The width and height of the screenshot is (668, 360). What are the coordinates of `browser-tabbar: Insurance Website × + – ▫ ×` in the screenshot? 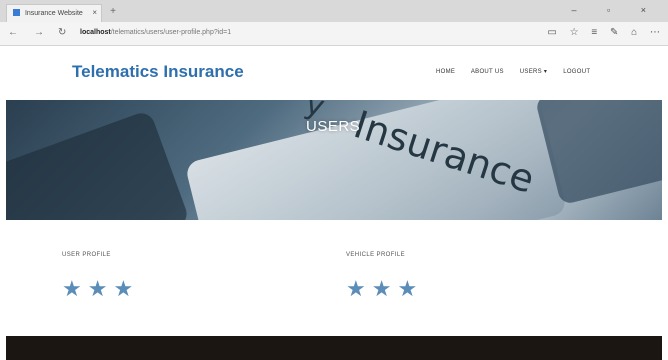 It's located at (334, 11).